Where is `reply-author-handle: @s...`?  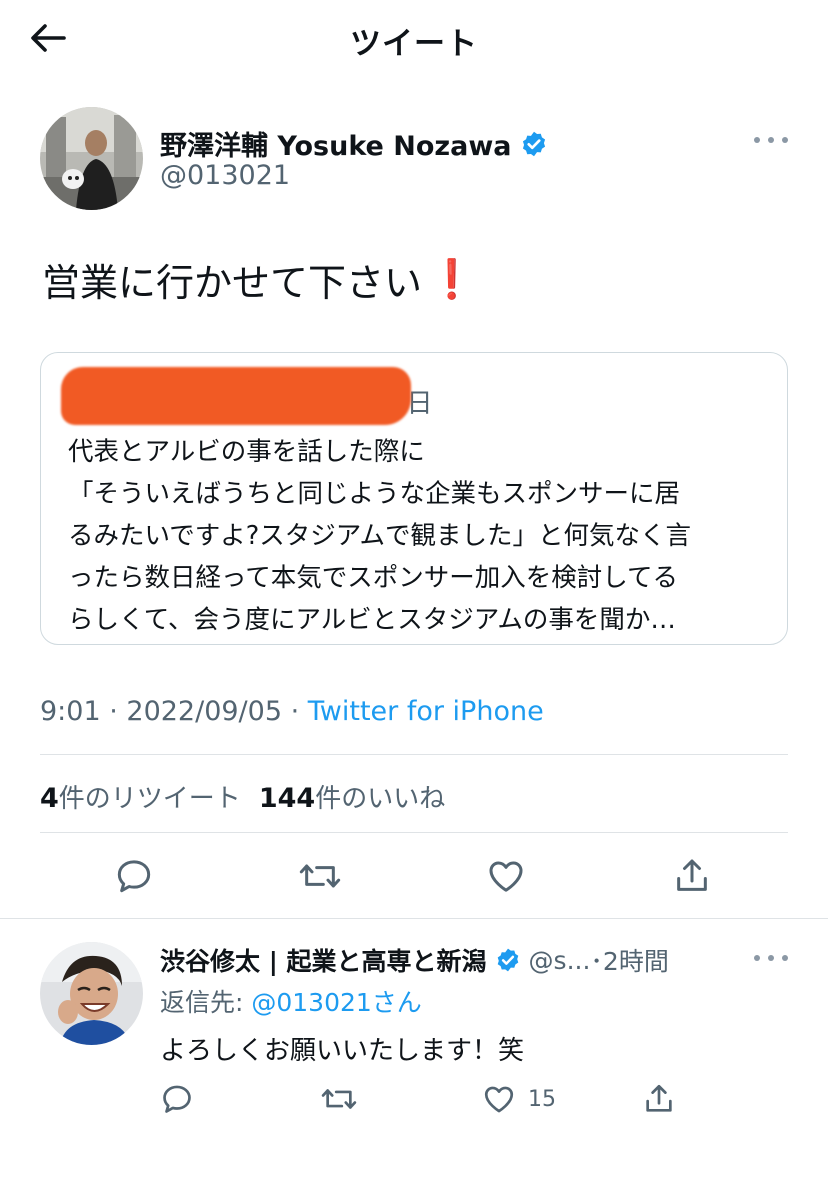
reply-author-handle: @s... is located at coordinates (560, 960).